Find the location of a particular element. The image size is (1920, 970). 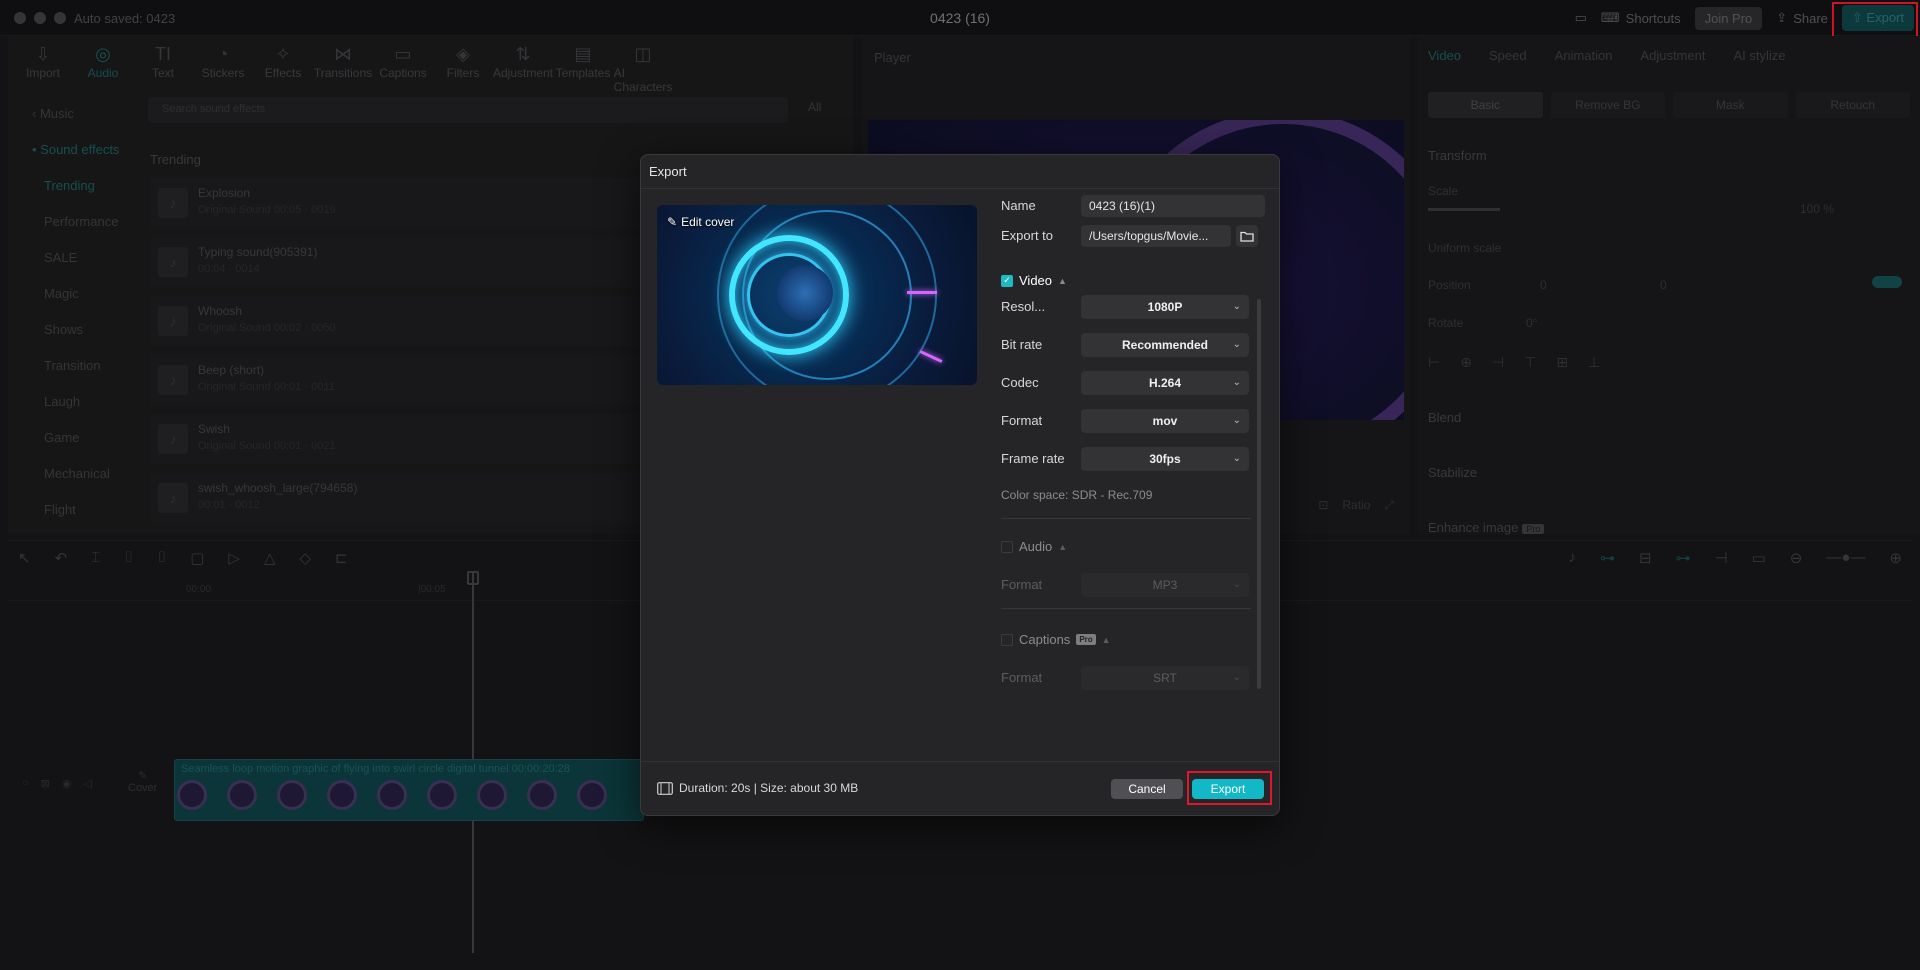

format-select: mov ⌄ is located at coordinates (1165, 421).